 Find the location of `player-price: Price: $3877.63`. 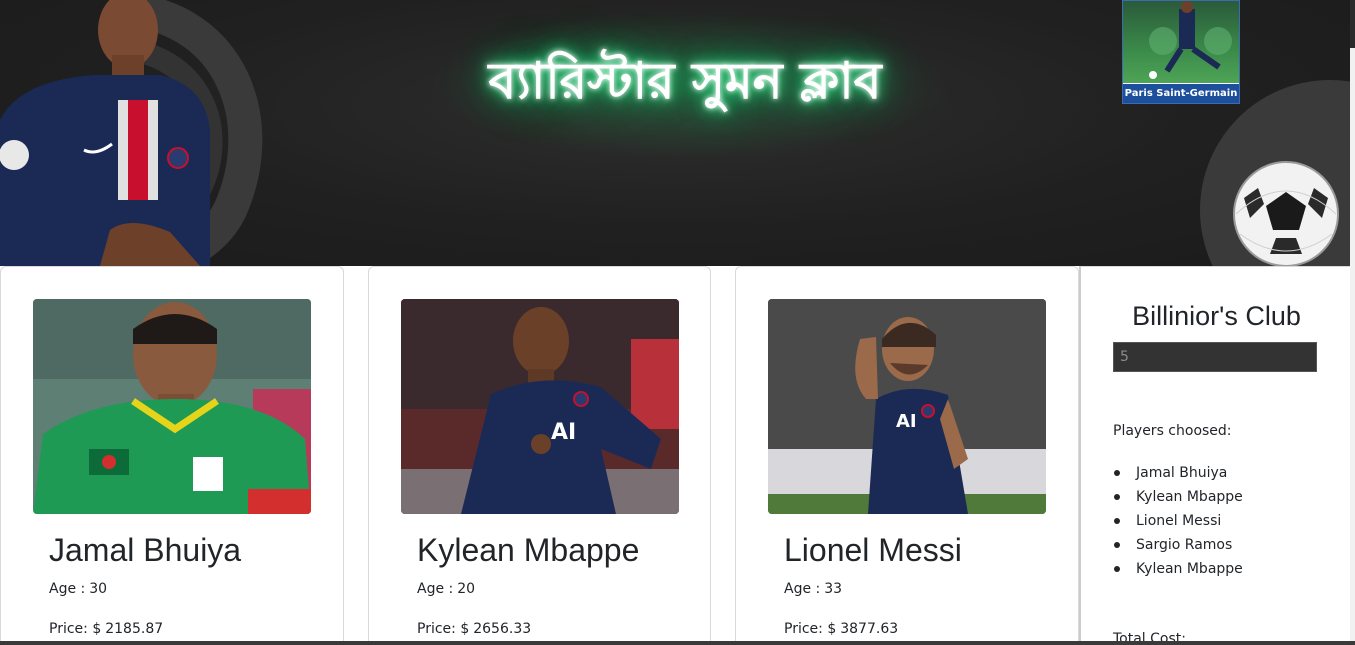

player-price: Price: $3877.63 is located at coordinates (841, 629).